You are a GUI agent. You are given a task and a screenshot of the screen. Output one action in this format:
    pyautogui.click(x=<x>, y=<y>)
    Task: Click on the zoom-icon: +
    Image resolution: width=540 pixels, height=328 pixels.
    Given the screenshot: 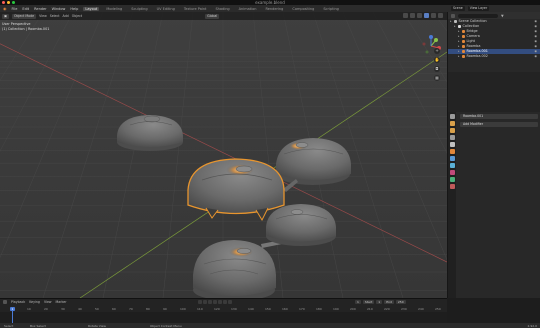 What is the action you would take?
    pyautogui.click(x=437, y=51)
    